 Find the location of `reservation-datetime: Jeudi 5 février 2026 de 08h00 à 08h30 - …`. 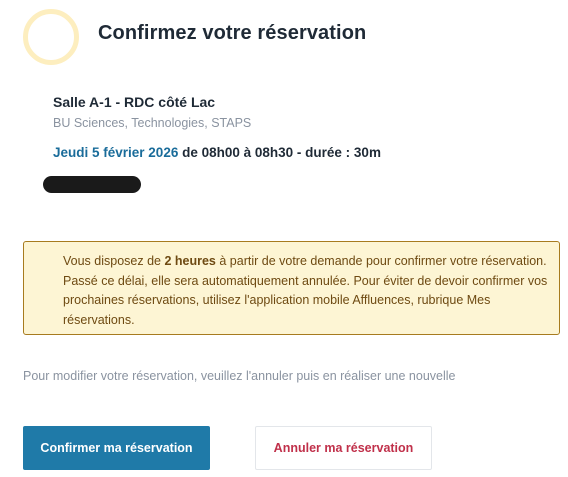

reservation-datetime: Jeudi 5 février 2026 de 08h00 à 08h30 - … is located at coordinates (217, 152).